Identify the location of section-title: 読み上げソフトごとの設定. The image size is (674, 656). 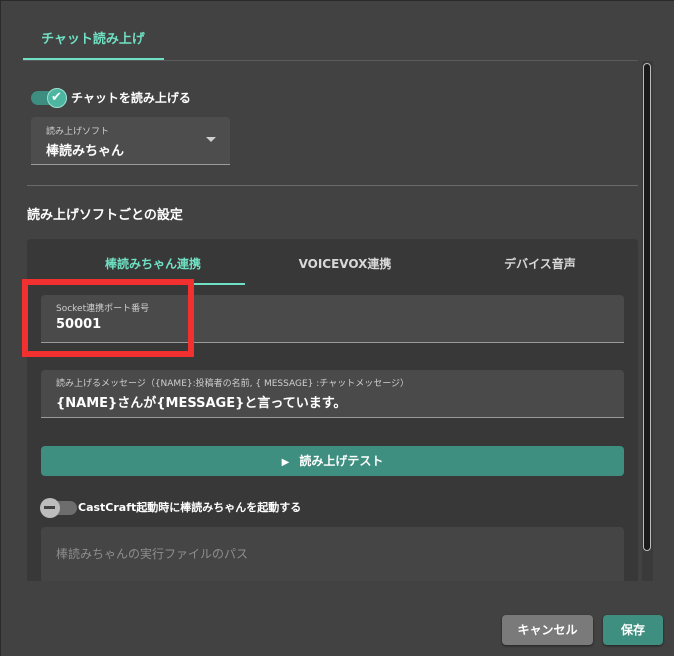
(105, 215).